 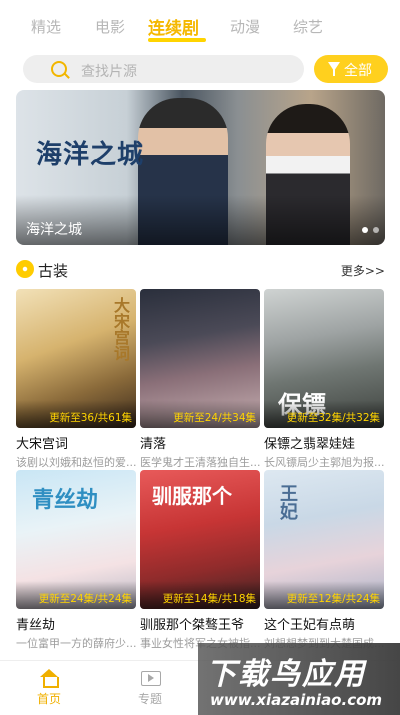 I want to click on nav-topics: 专题, so click(x=150, y=688).